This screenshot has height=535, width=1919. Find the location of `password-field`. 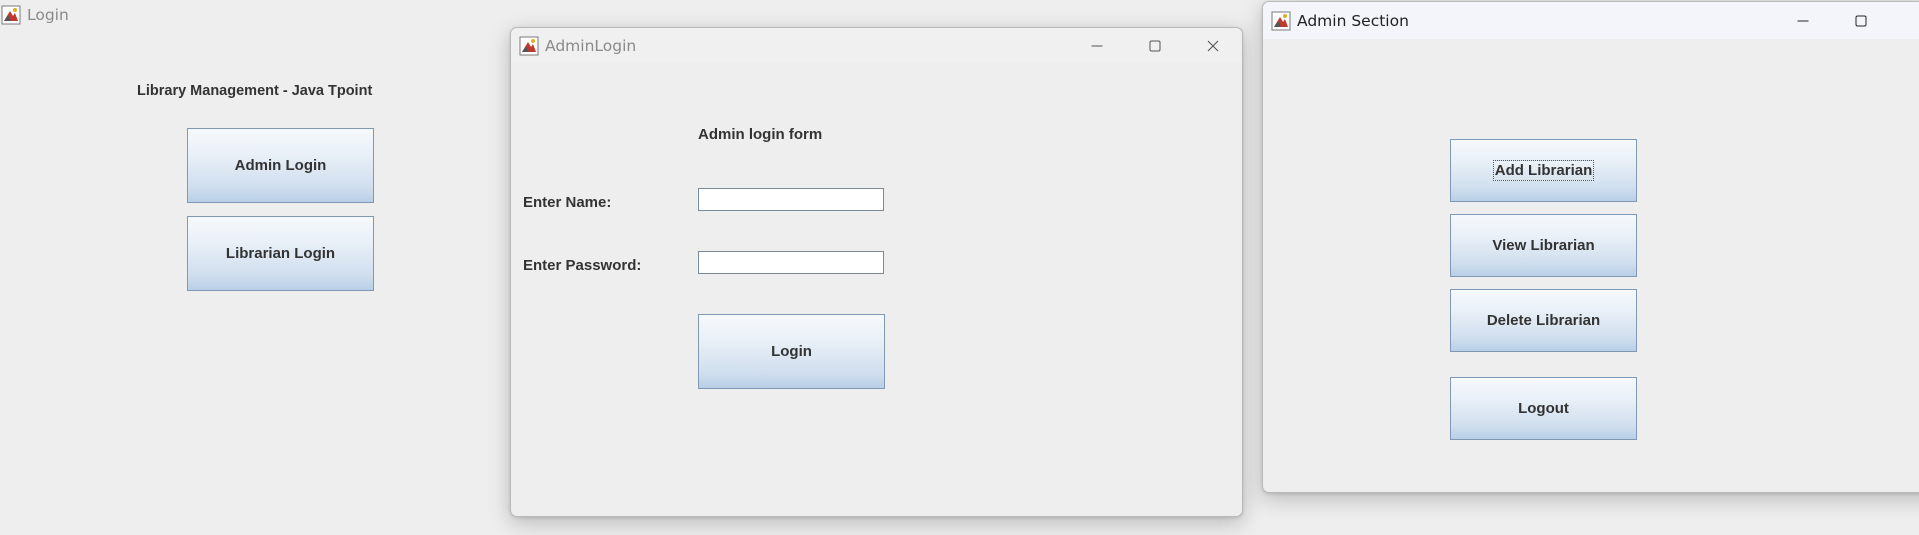

password-field is located at coordinates (791, 262).